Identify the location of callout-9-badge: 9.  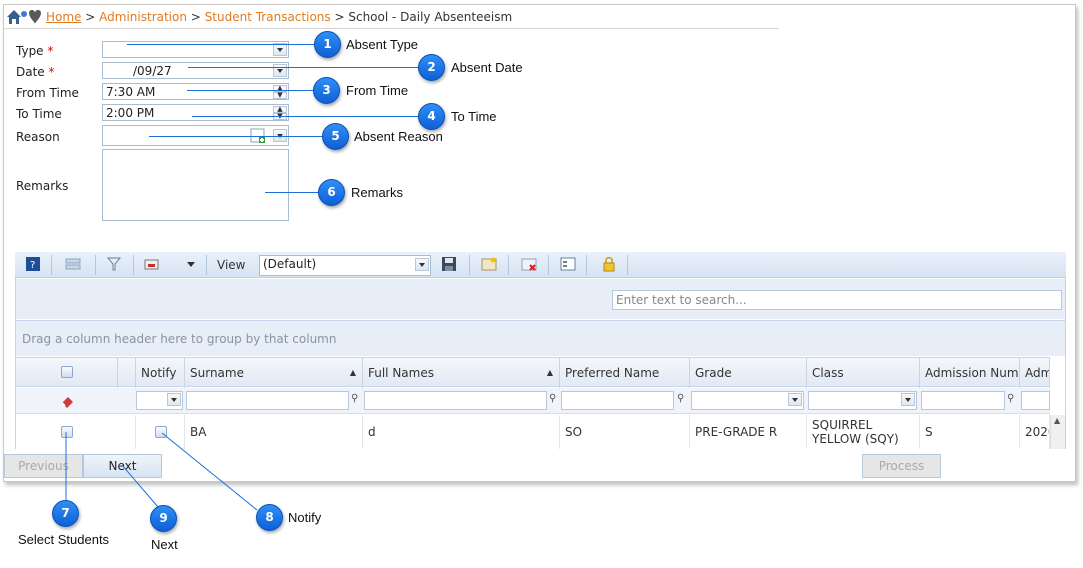
(163, 518).